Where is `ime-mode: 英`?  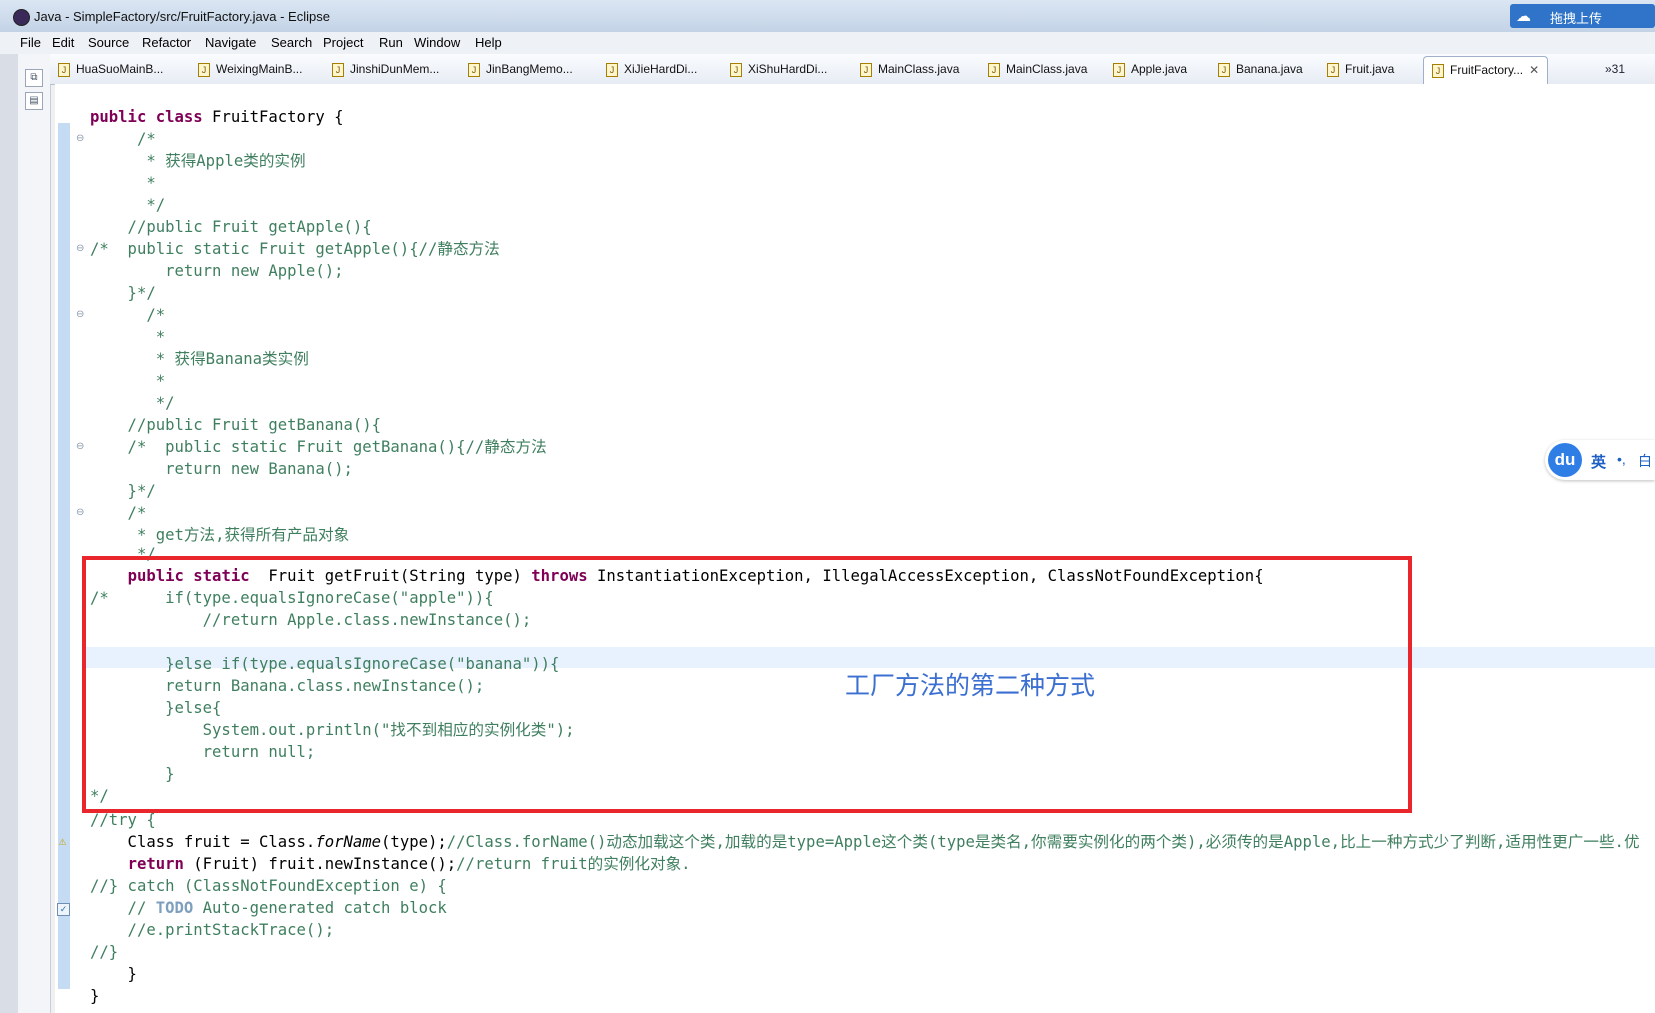 ime-mode: 英 is located at coordinates (1598, 461).